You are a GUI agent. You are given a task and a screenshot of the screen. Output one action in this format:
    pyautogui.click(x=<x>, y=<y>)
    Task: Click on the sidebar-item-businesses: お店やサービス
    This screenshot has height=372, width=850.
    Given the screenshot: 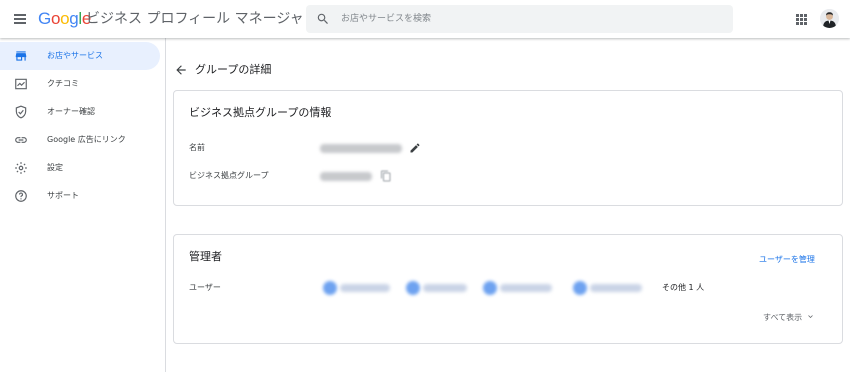 What is the action you would take?
    pyautogui.click(x=80, y=56)
    